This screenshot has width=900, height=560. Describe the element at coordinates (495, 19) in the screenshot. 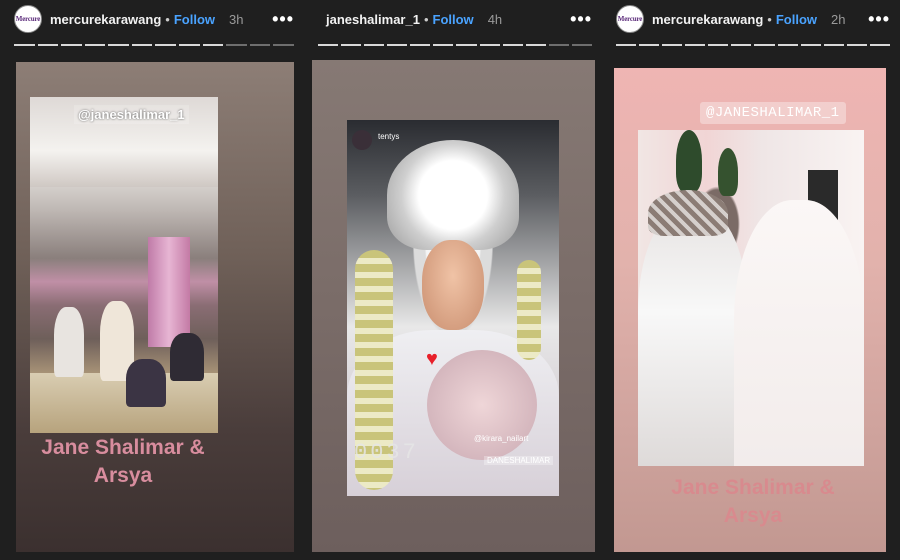

I see `timestamp: 4h` at that location.